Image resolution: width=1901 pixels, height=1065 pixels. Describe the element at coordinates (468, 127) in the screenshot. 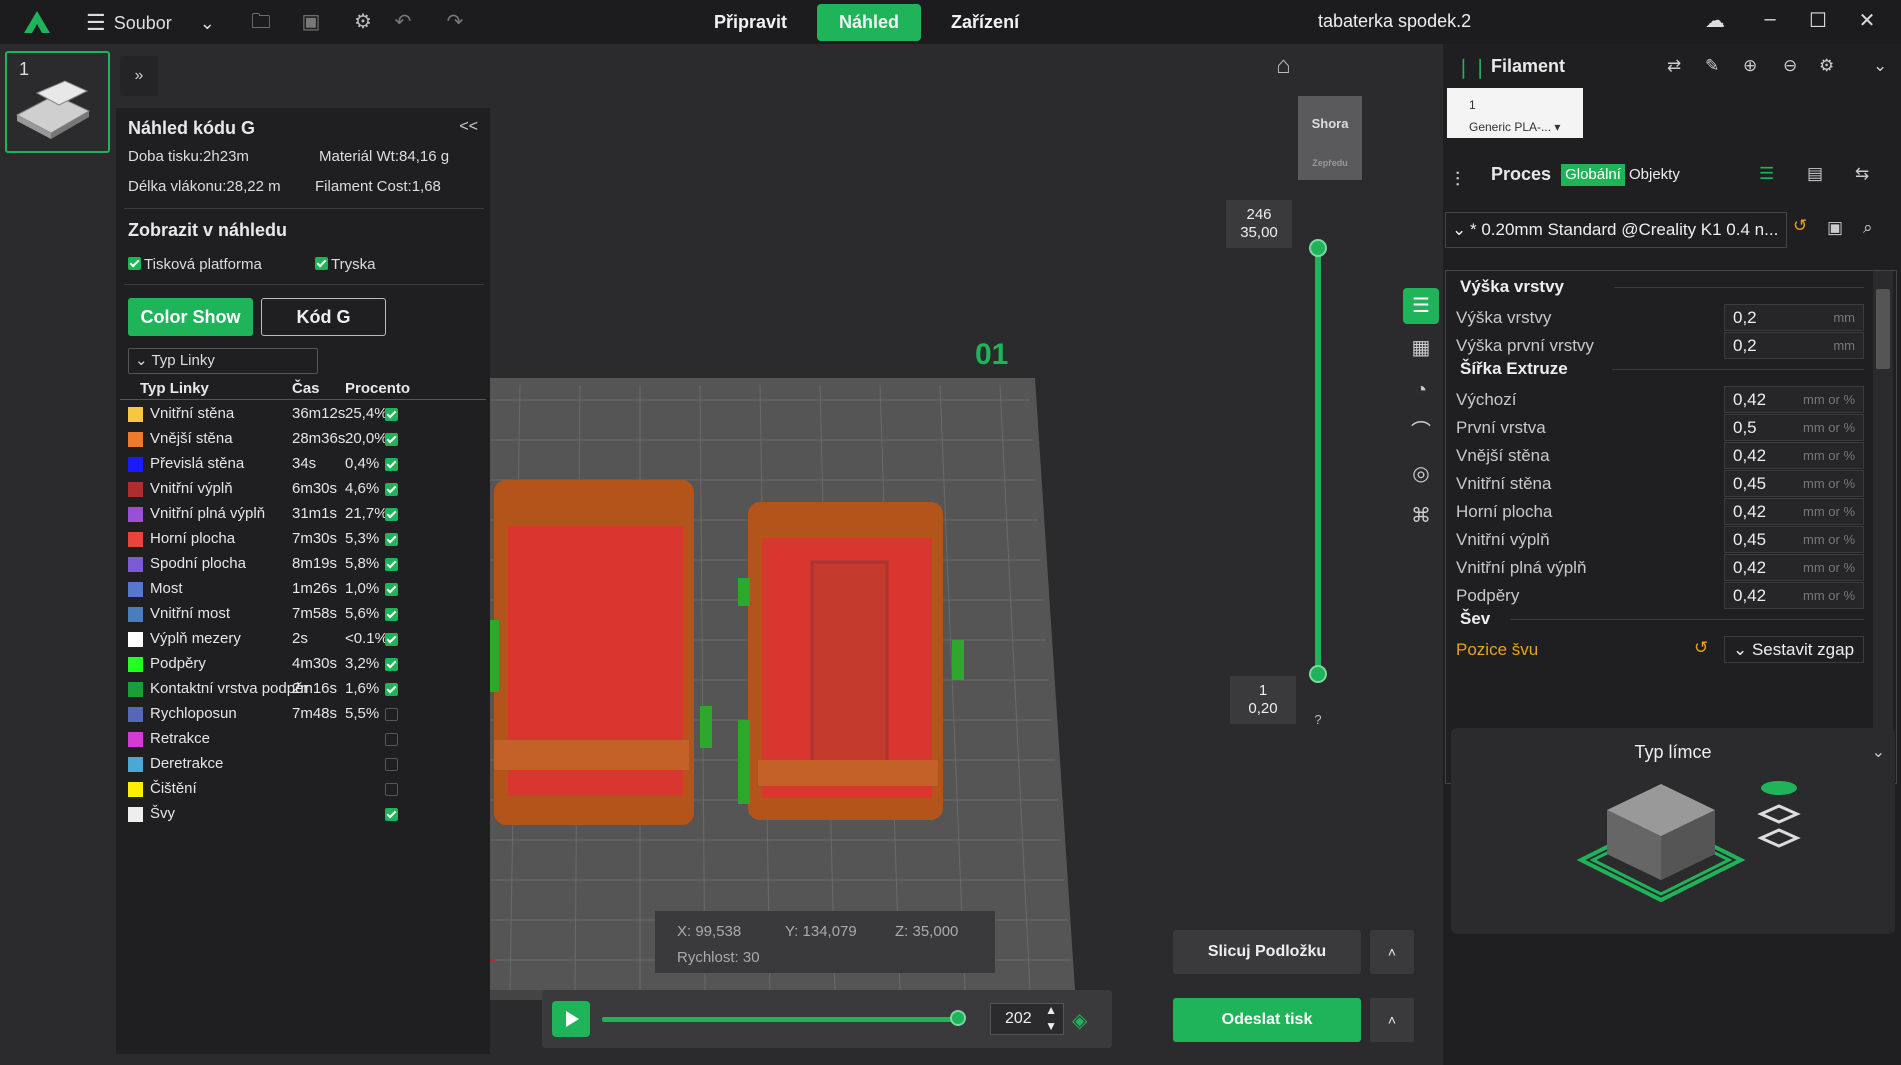

I see `collapse-button: <<` at that location.